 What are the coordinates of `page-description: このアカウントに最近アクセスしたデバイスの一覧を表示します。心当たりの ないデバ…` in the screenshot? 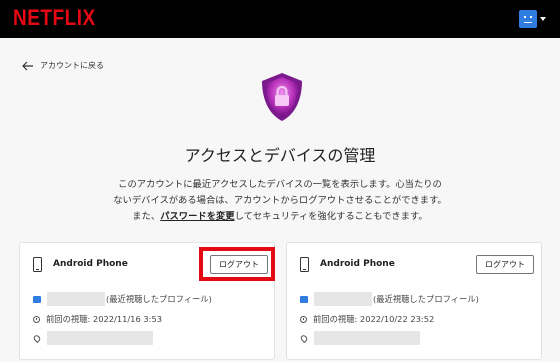 It's located at (280, 201).